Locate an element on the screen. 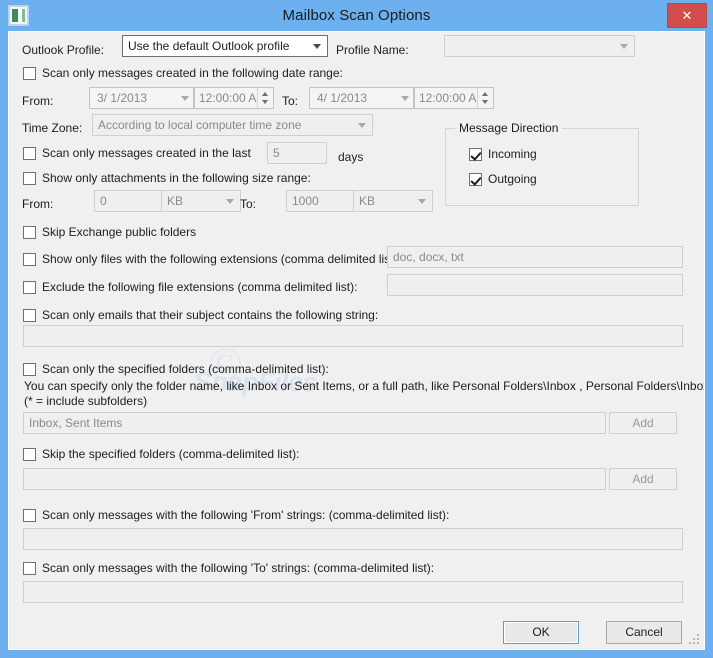 Image resolution: width=713 pixels, height=658 pixels. outgoing-checkbox-row: Outgoing is located at coordinates (503, 179).